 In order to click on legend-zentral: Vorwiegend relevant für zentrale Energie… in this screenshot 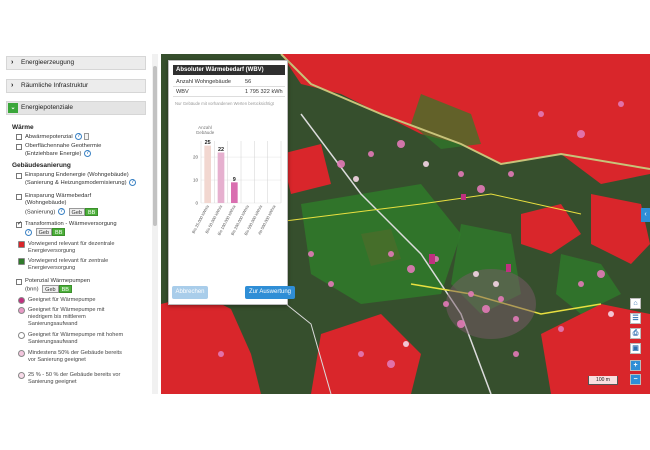, I will do `click(83, 265)`.